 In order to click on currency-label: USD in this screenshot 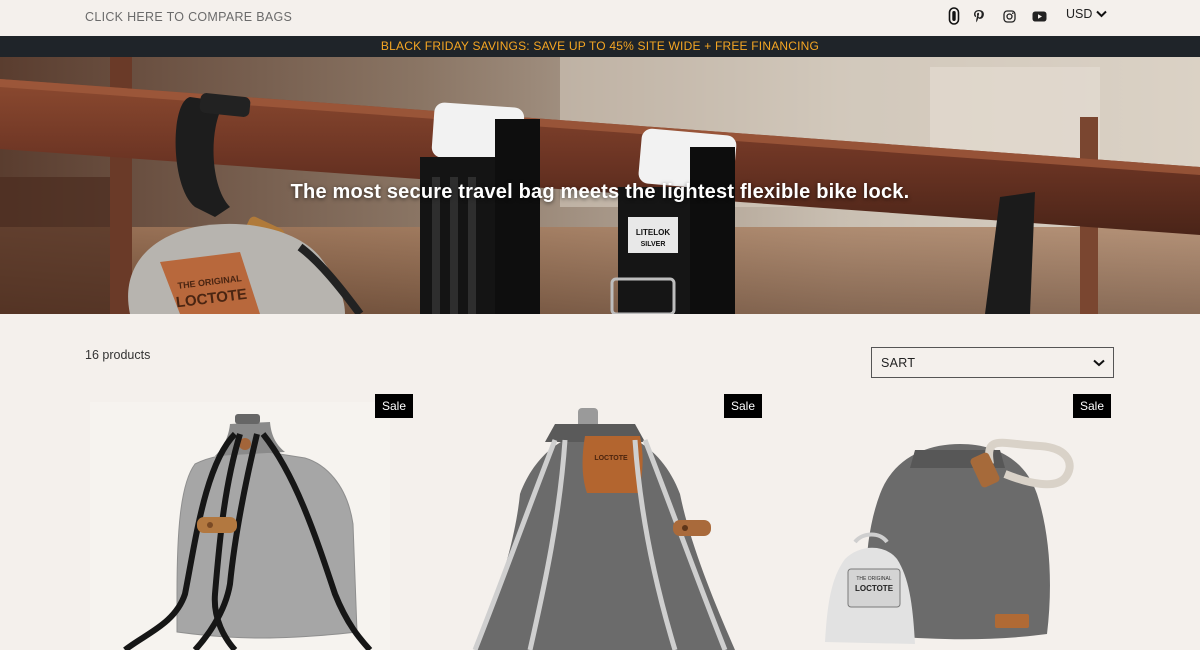, I will do `click(1079, 14)`.